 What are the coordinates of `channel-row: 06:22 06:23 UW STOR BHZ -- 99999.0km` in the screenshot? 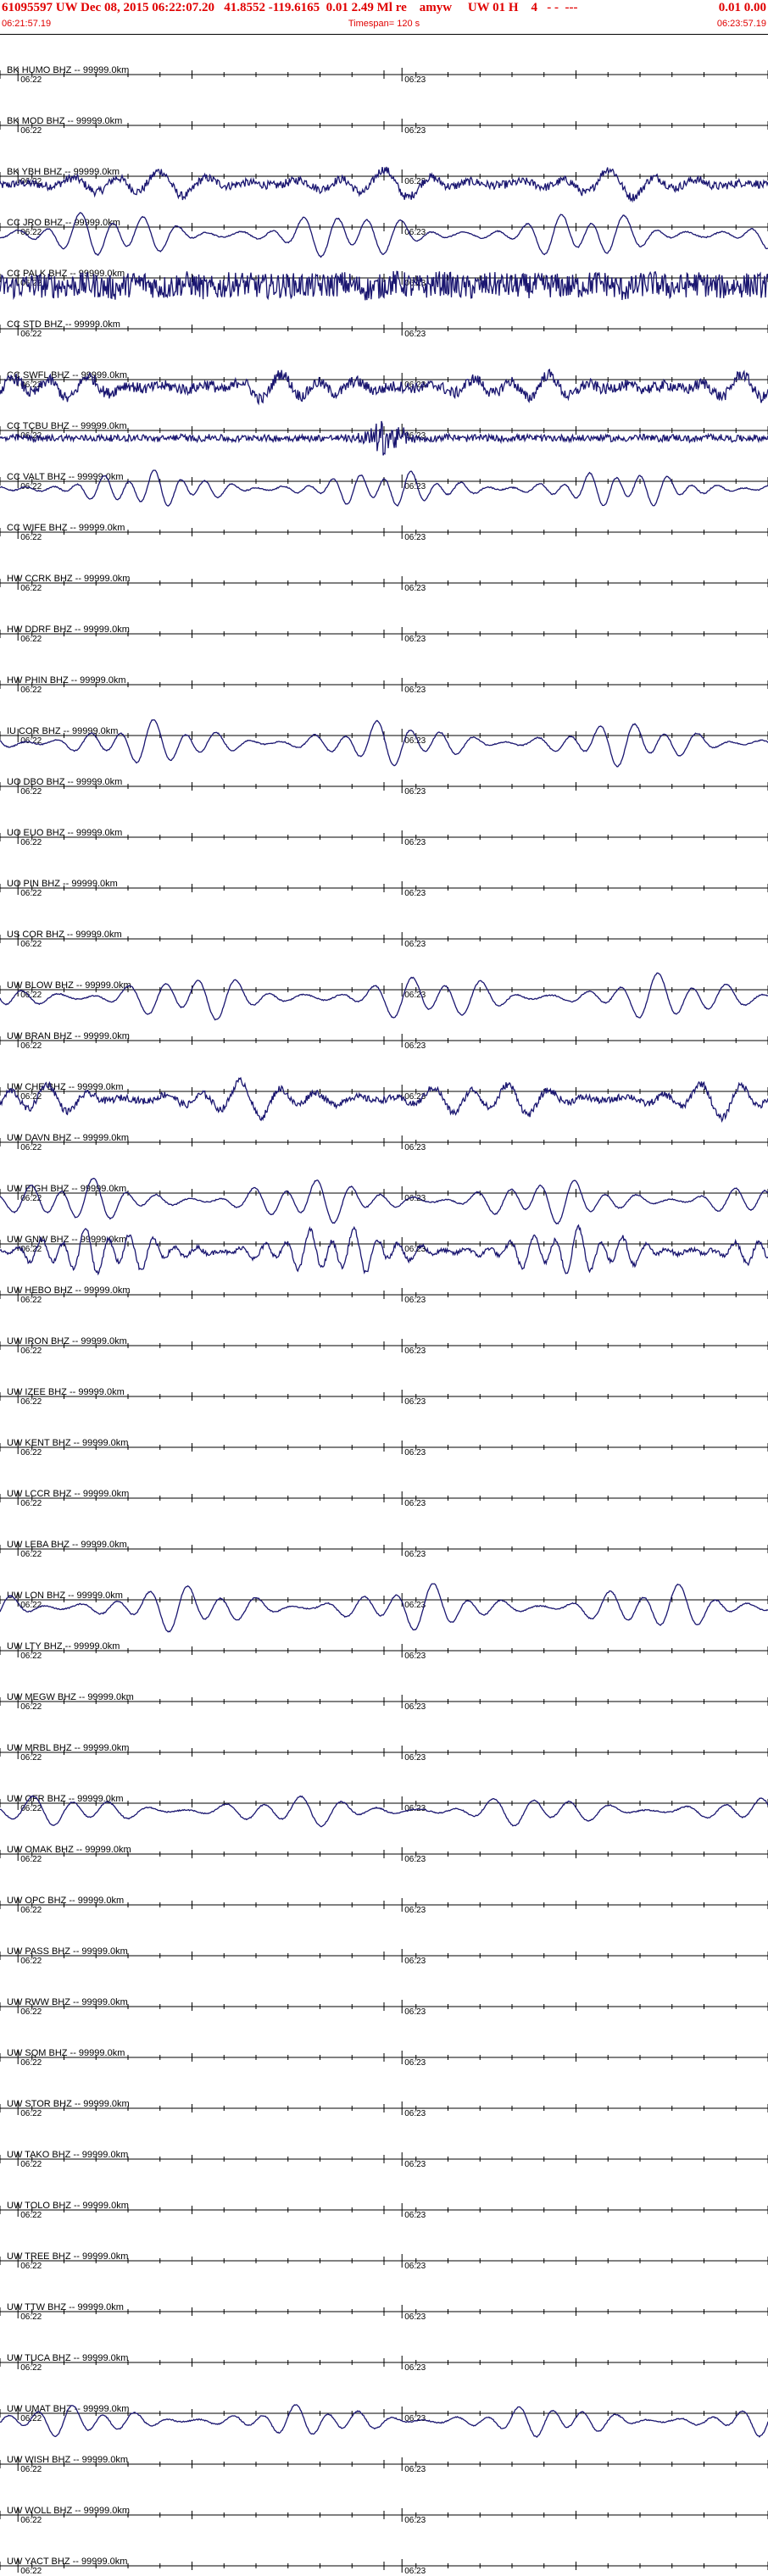 It's located at (384, 2108).